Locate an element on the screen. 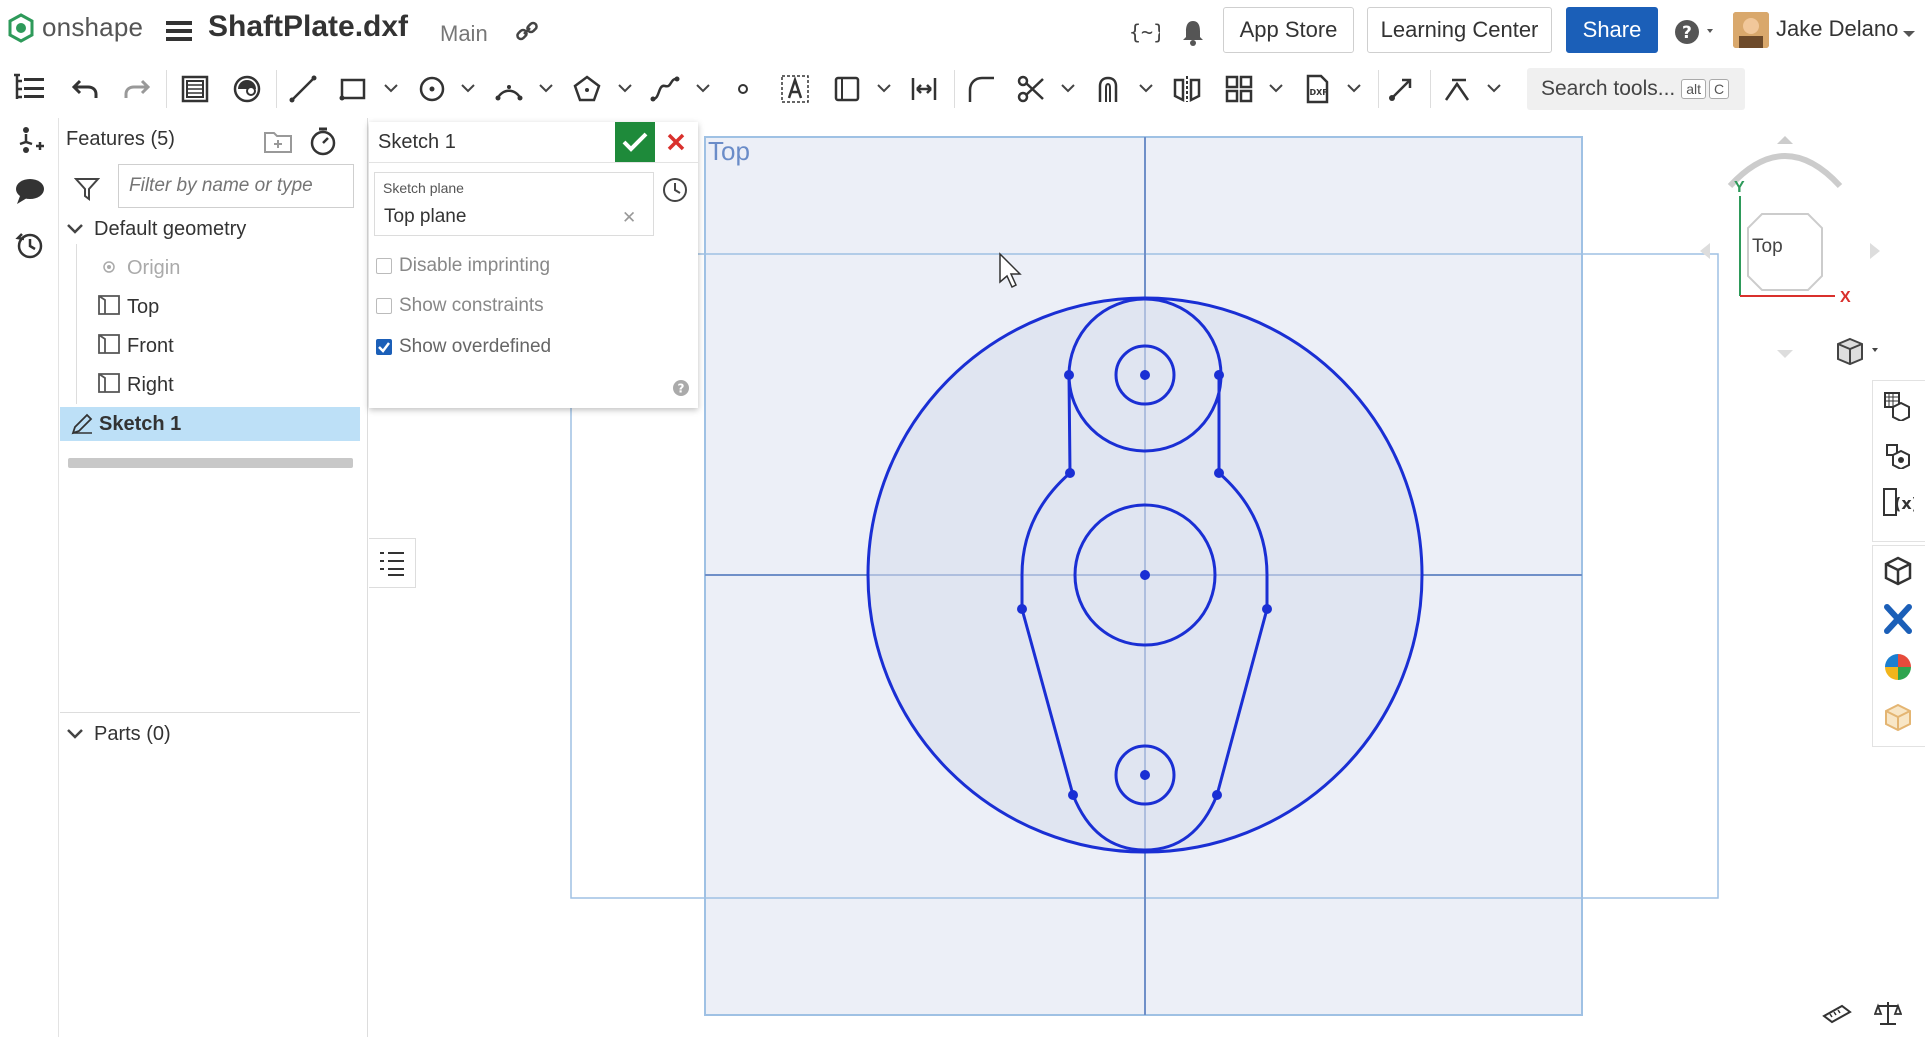 Image resolution: width=1931 pixels, height=1037 pixels. user-avatar is located at coordinates (1751, 30).